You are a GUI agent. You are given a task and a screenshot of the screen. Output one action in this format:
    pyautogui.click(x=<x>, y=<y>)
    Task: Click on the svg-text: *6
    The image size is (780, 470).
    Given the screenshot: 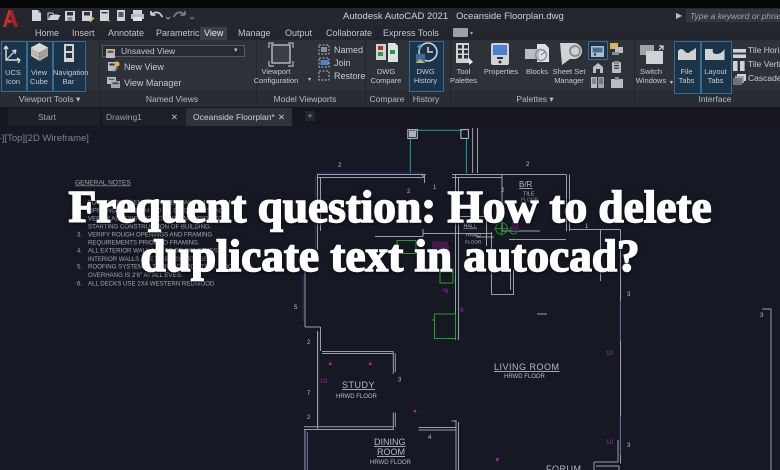 What is the action you would take?
    pyautogui.click(x=445, y=291)
    